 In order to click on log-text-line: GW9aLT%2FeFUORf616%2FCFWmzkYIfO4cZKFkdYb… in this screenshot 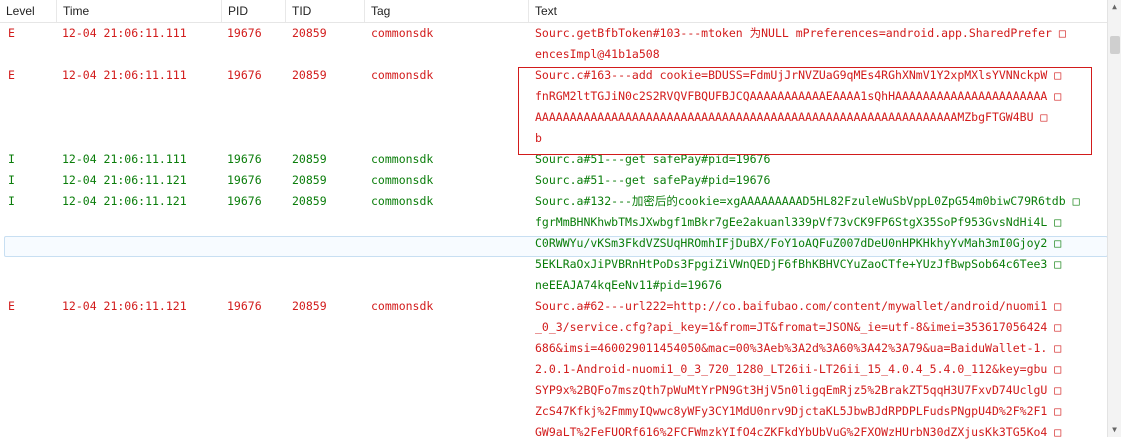, I will do `click(798, 432)`.